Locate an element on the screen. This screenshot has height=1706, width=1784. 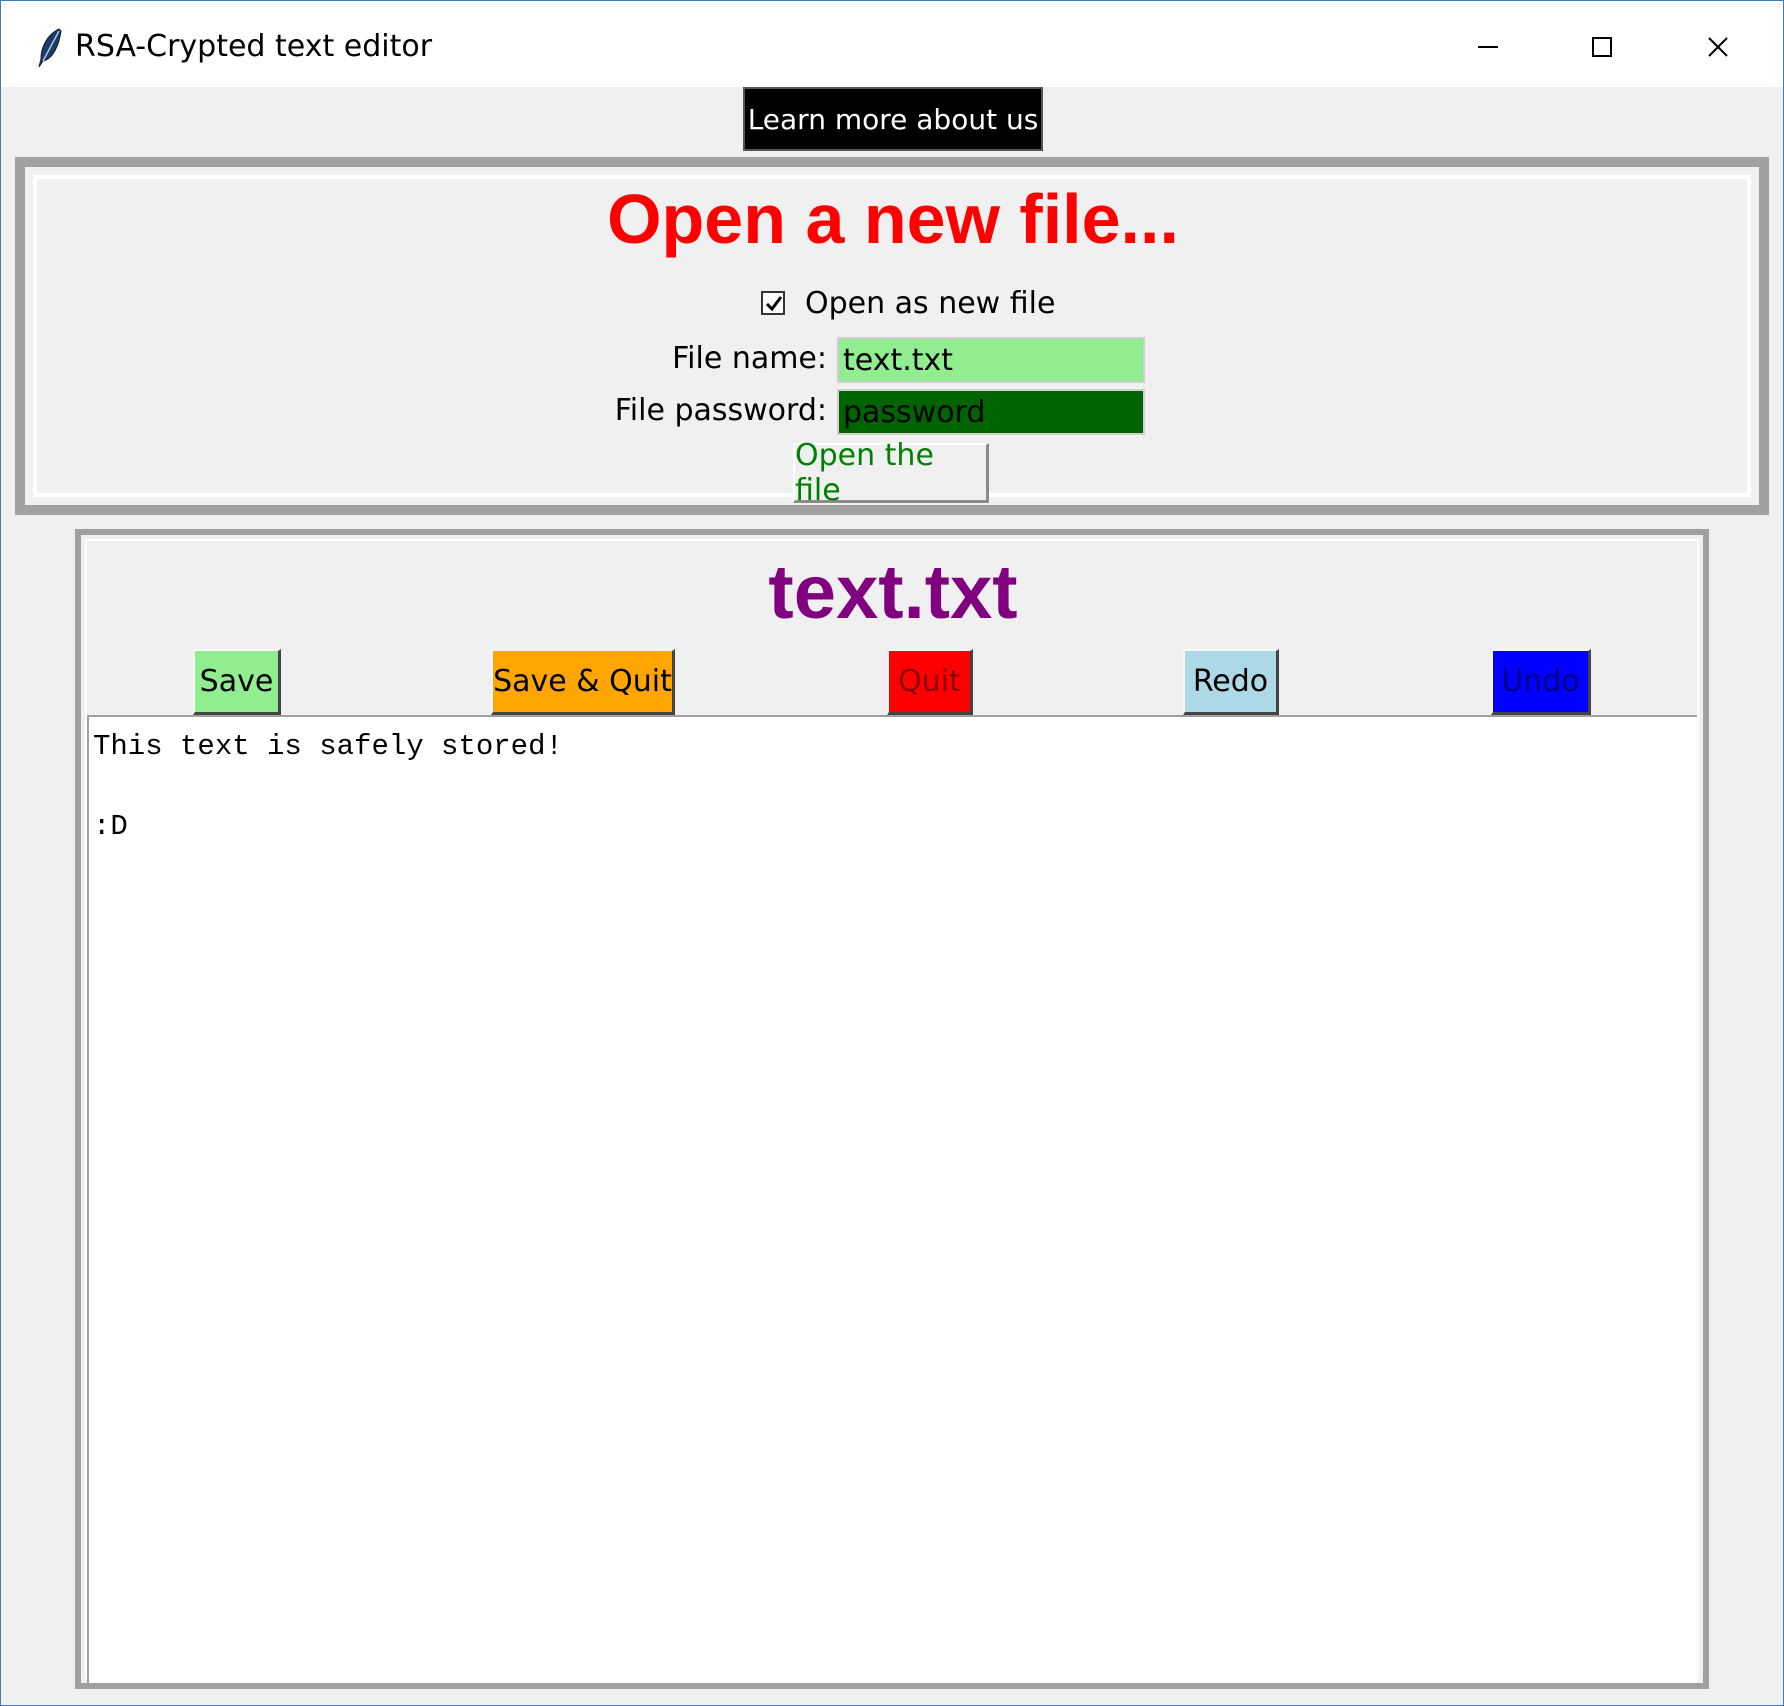
close-button is located at coordinates (1718, 47).